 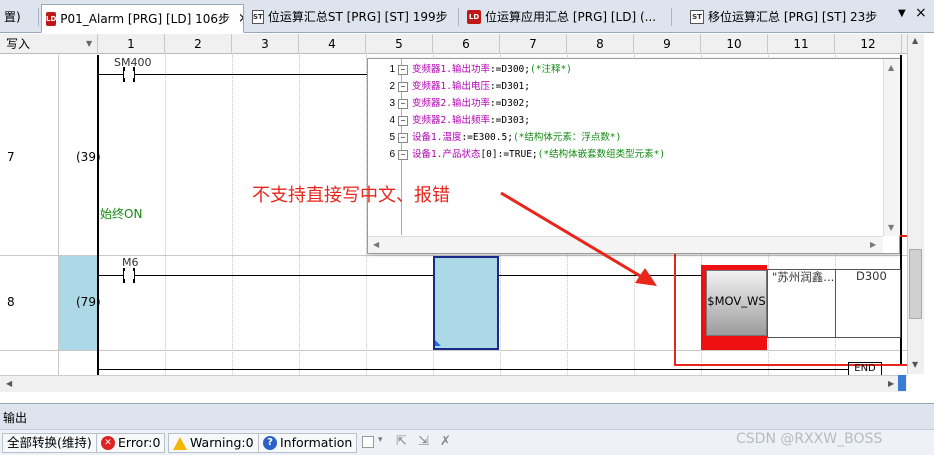 What do you see at coordinates (142, 18) in the screenshot?
I see `tab-p01-alarm: LD P01_Alarm [PRG] [LD] 106步 ×` at bounding box center [142, 18].